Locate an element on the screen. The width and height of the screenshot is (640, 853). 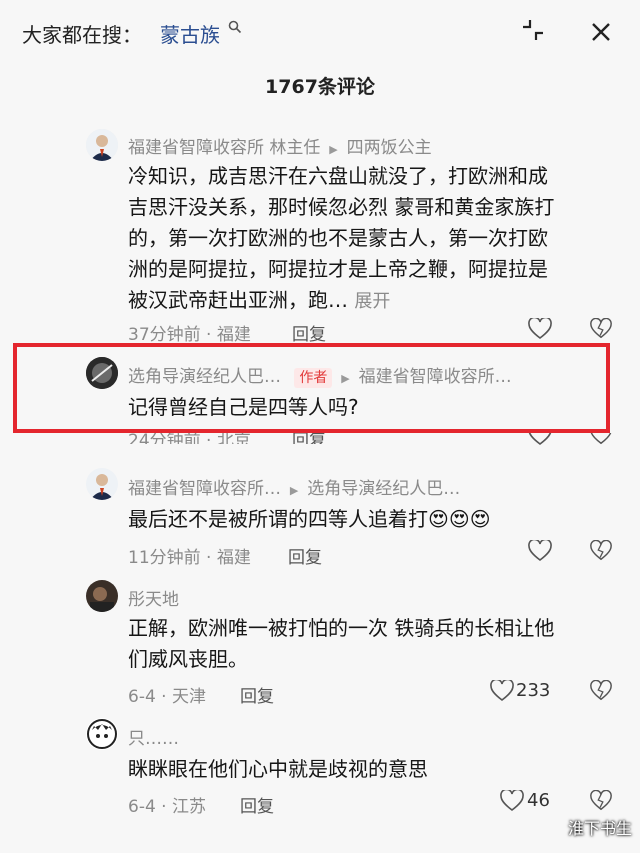
comment-text-line: 正解，欧洲唯一被打怕的一次 铁骑兵的长相让他 is located at coordinates (341, 628).